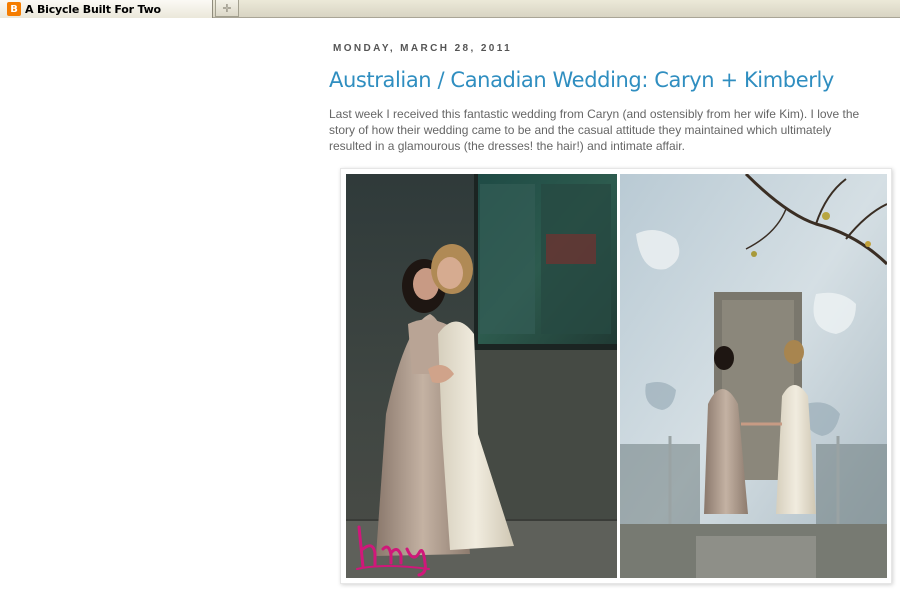 This screenshot has height=597, width=900. What do you see at coordinates (93, 9) in the screenshot?
I see `tab-title: A Bicycle Built For Two` at bounding box center [93, 9].